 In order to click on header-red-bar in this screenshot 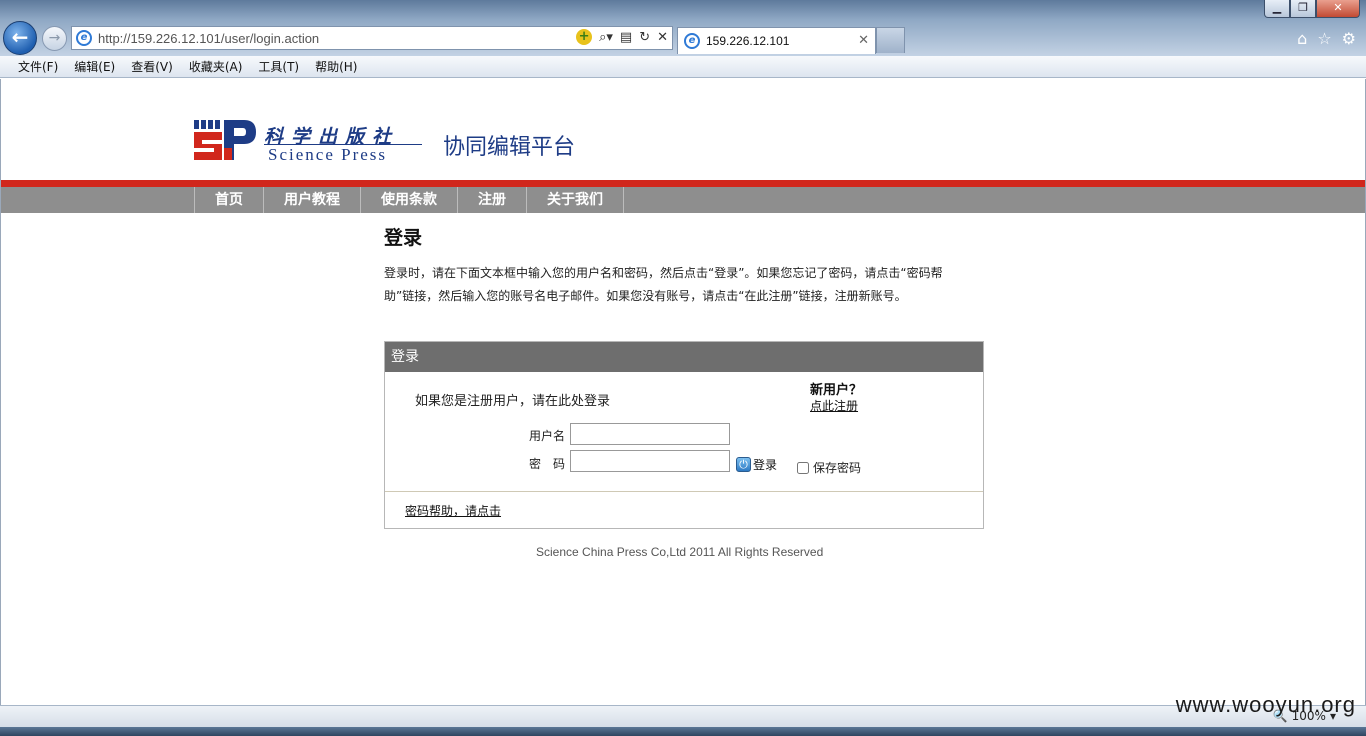, I will do `click(683, 183)`.